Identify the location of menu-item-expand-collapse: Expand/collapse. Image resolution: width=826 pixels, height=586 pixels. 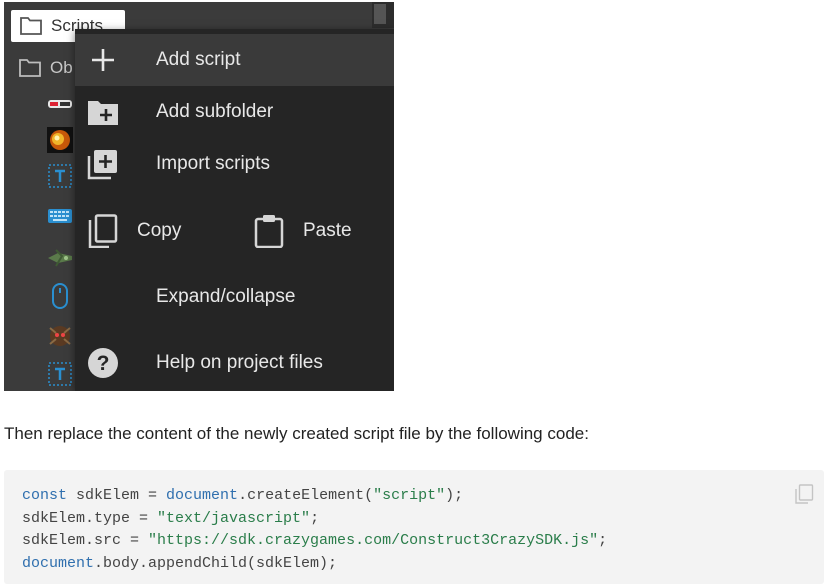
(234, 297).